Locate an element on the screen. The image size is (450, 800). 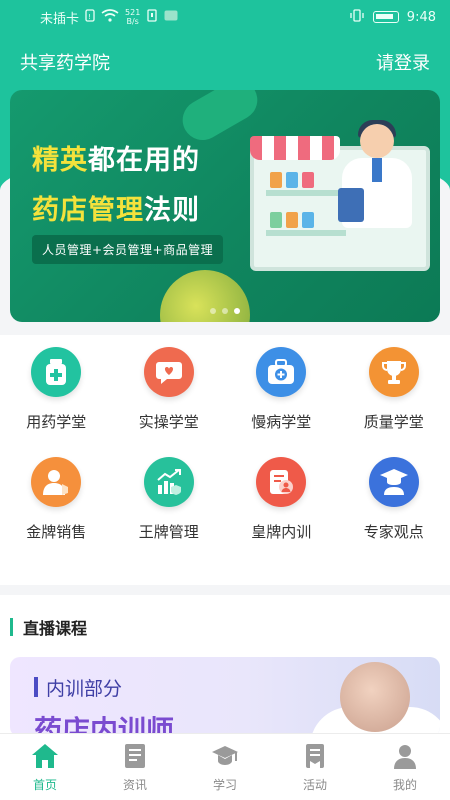
app-title: 共享药学院 is located at coordinates (65, 63).